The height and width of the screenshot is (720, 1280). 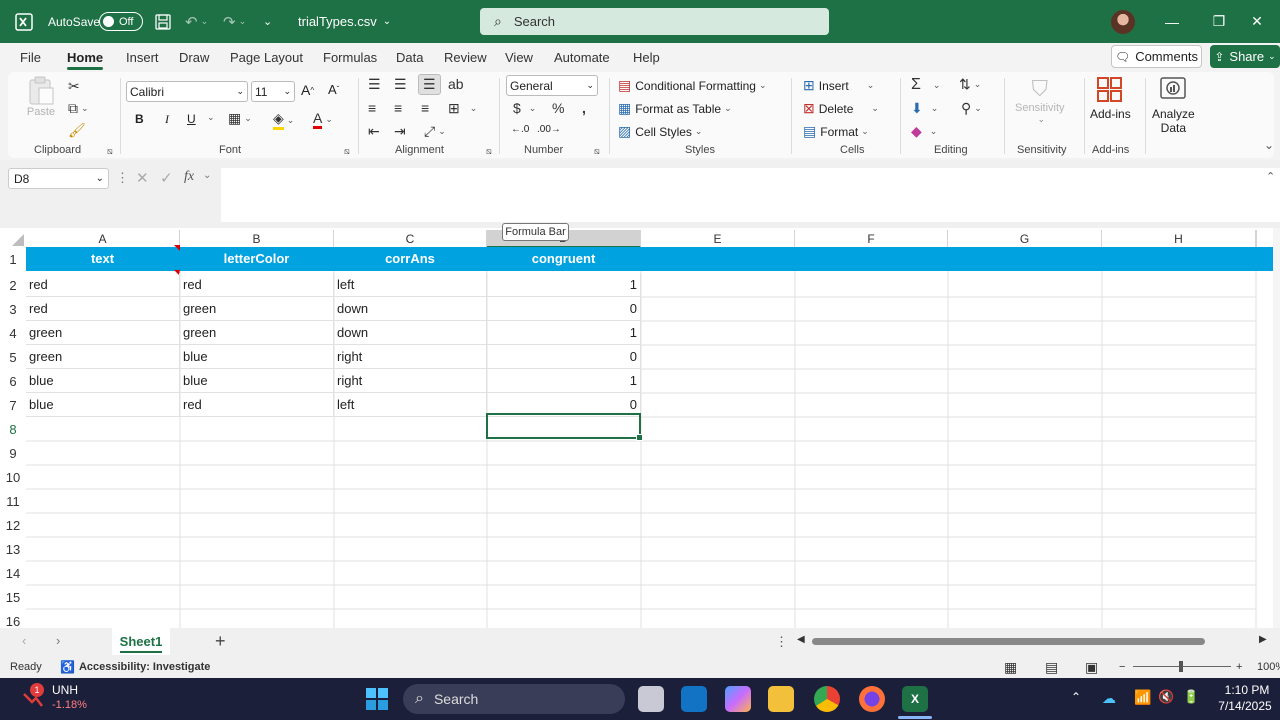 I want to click on cut-icon: ✂, so click(x=74, y=86).